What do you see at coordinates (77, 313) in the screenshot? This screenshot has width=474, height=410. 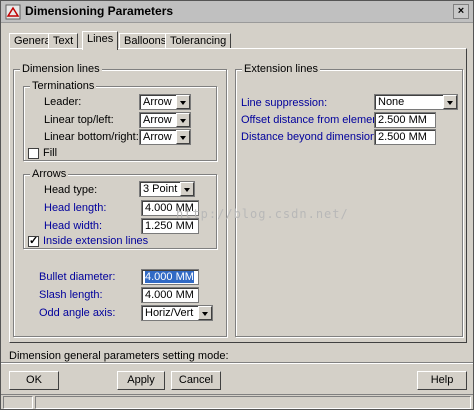 I see `odd-angle-axis-label: Odd angle axis:` at bounding box center [77, 313].